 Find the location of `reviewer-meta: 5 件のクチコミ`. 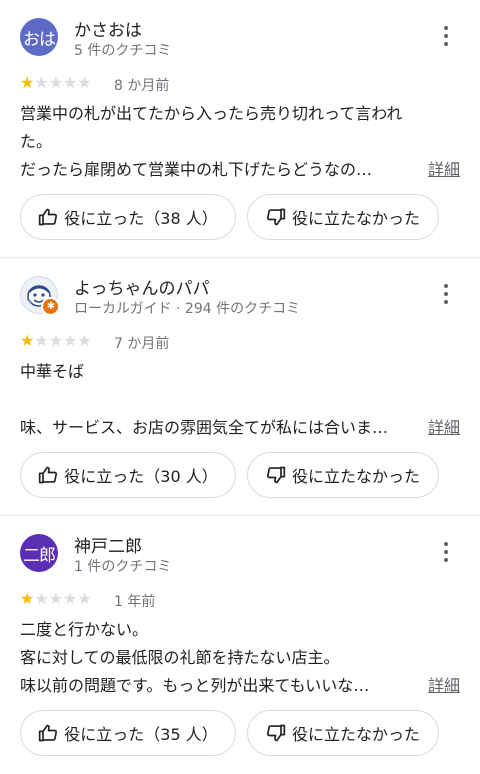

reviewer-meta: 5 件のクチコミ is located at coordinates (123, 51).